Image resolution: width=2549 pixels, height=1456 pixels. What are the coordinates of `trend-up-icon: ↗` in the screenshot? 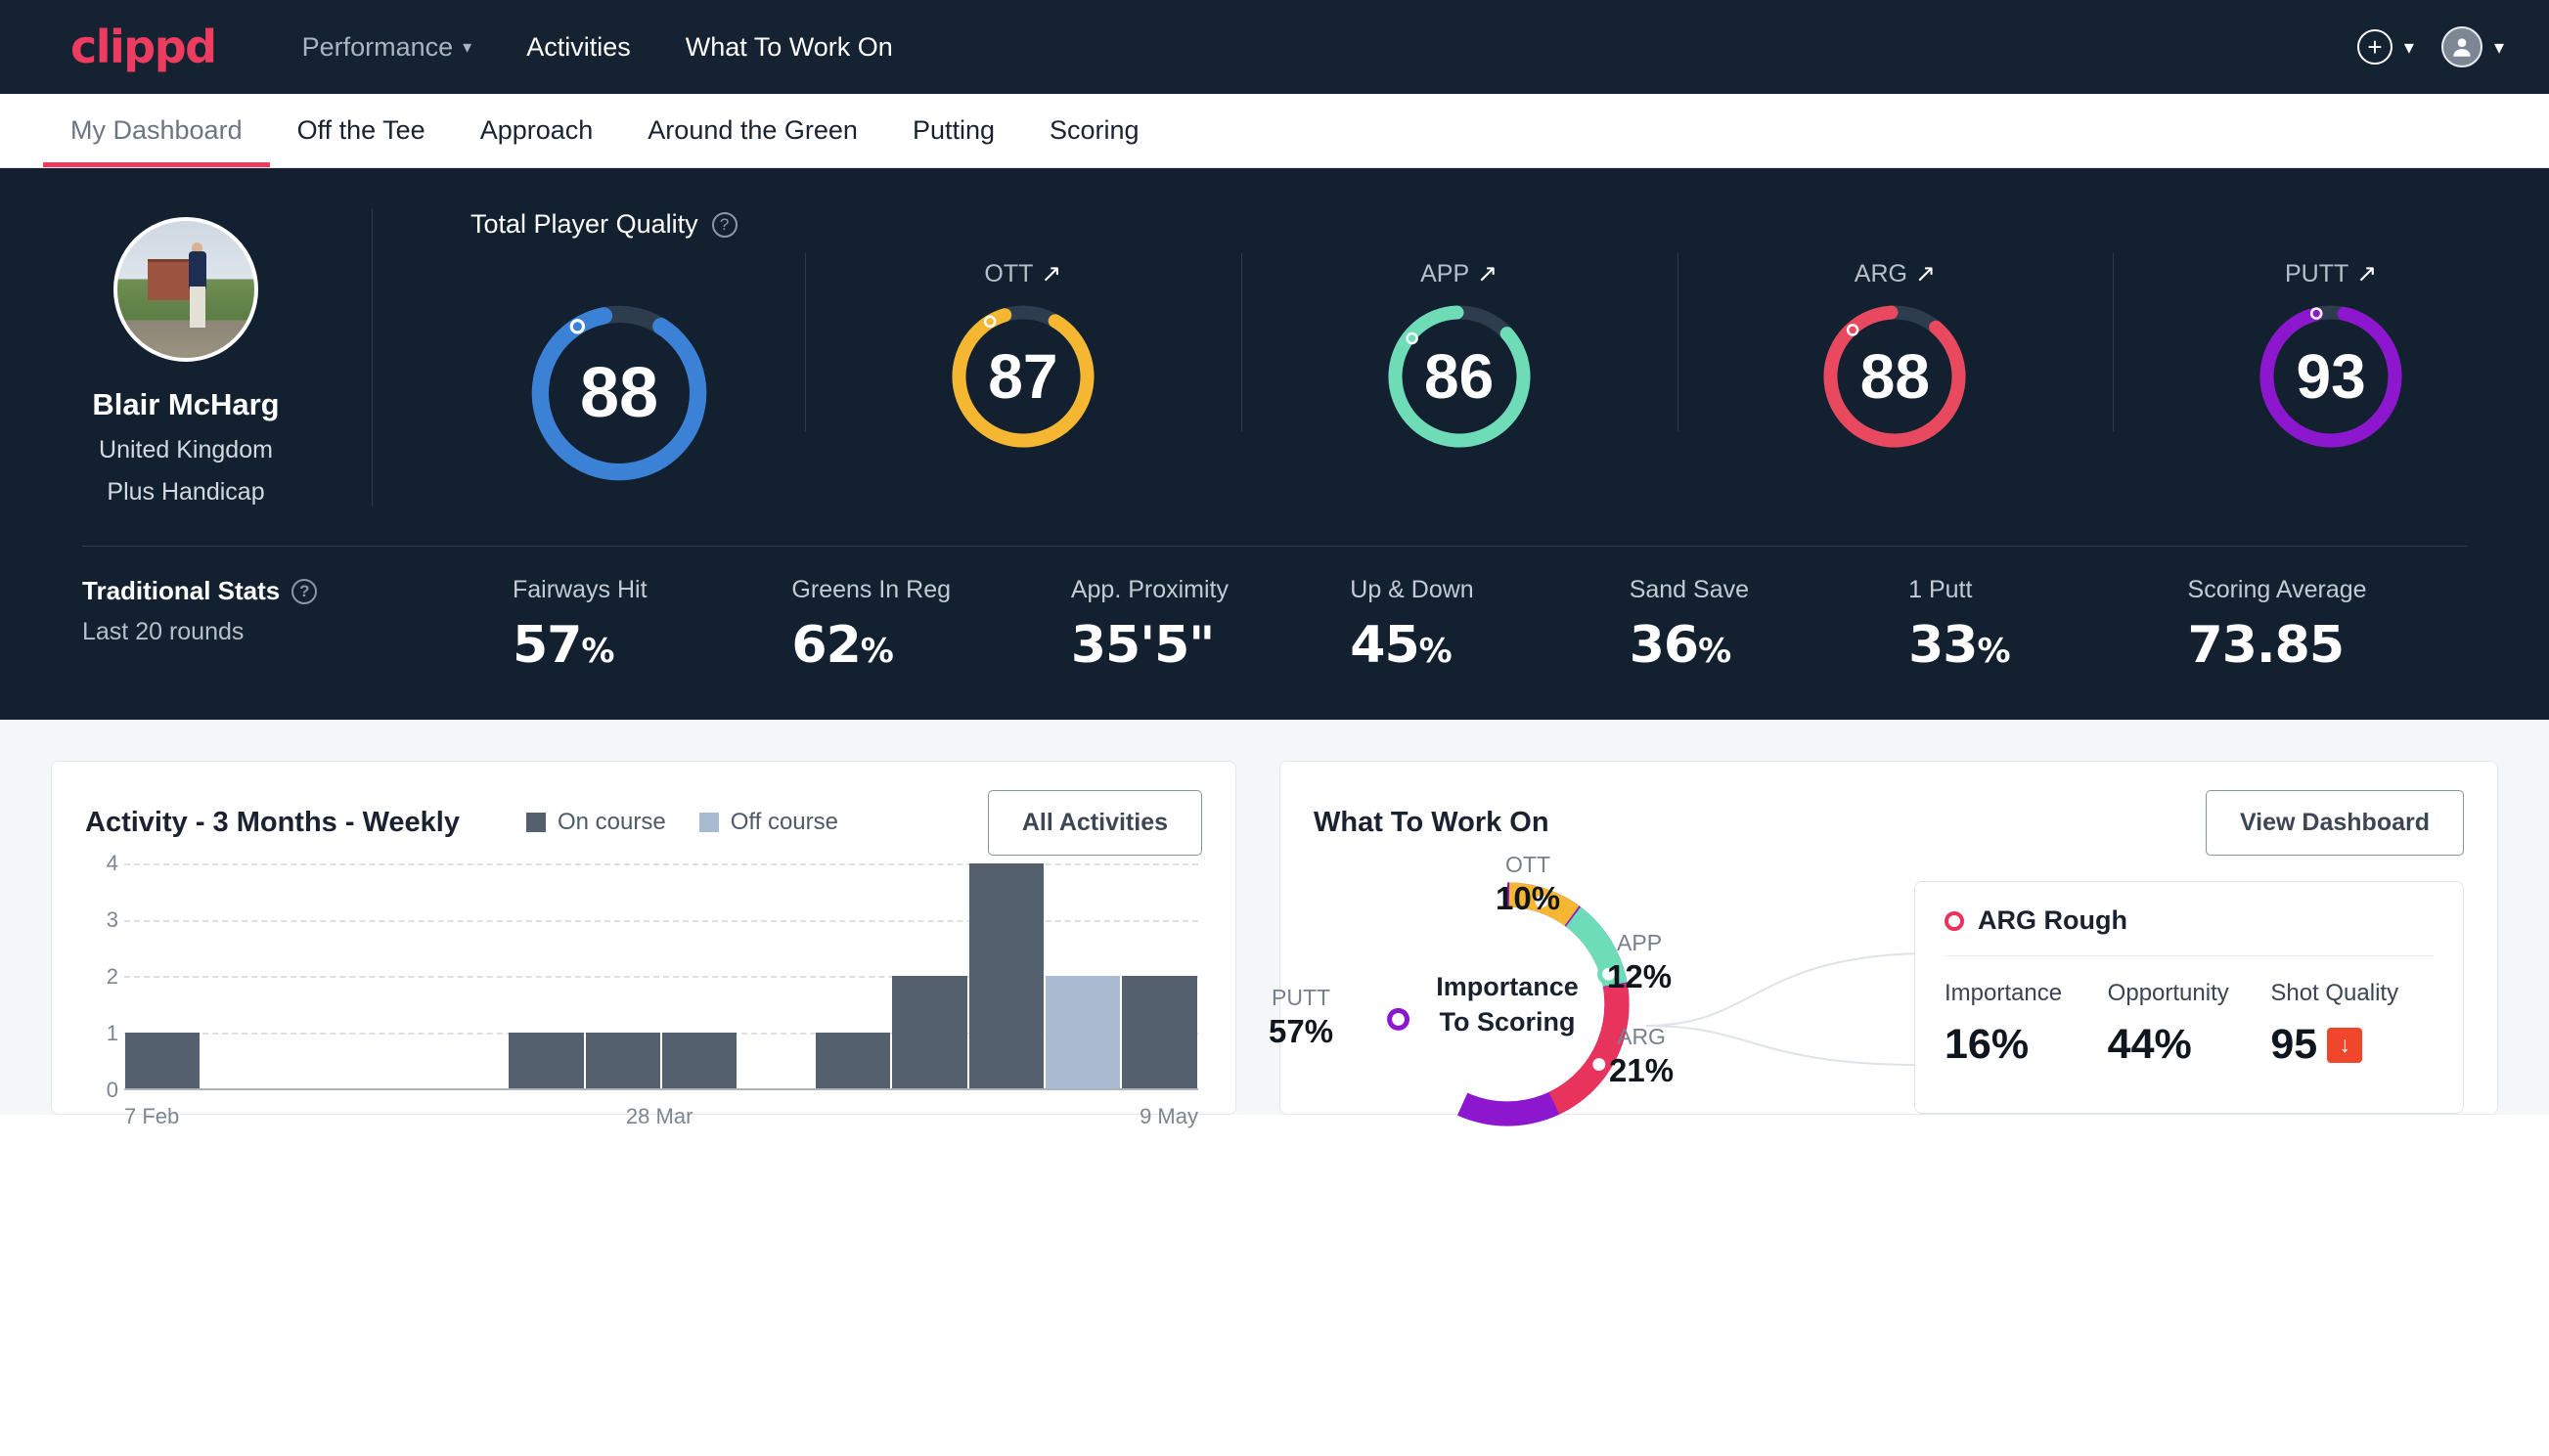 It's located at (2367, 273).